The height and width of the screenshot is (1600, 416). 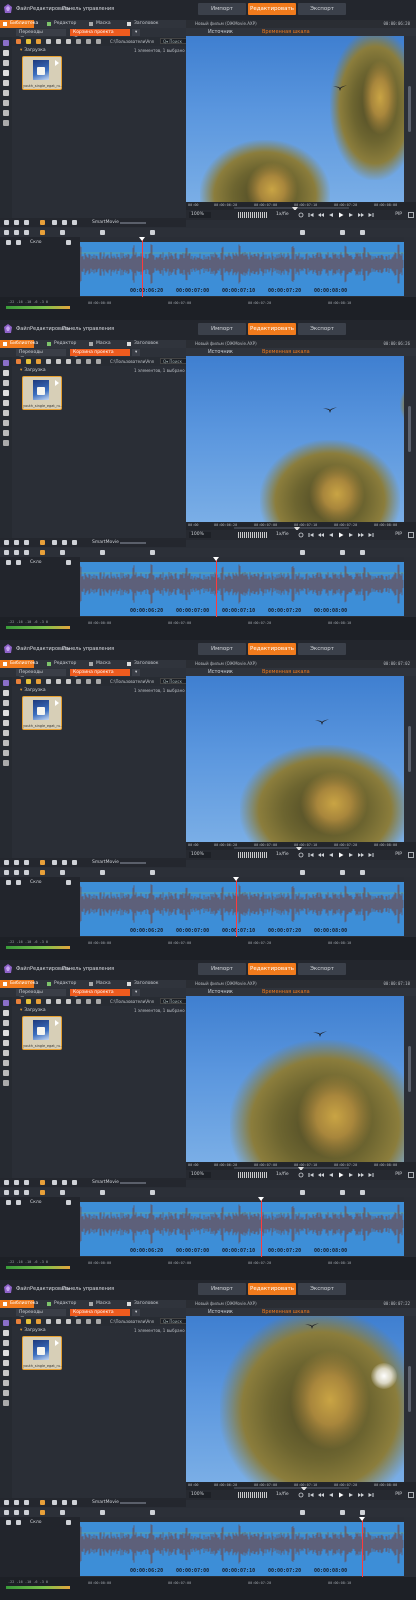 I want to click on delete-icon, so click(x=26, y=552).